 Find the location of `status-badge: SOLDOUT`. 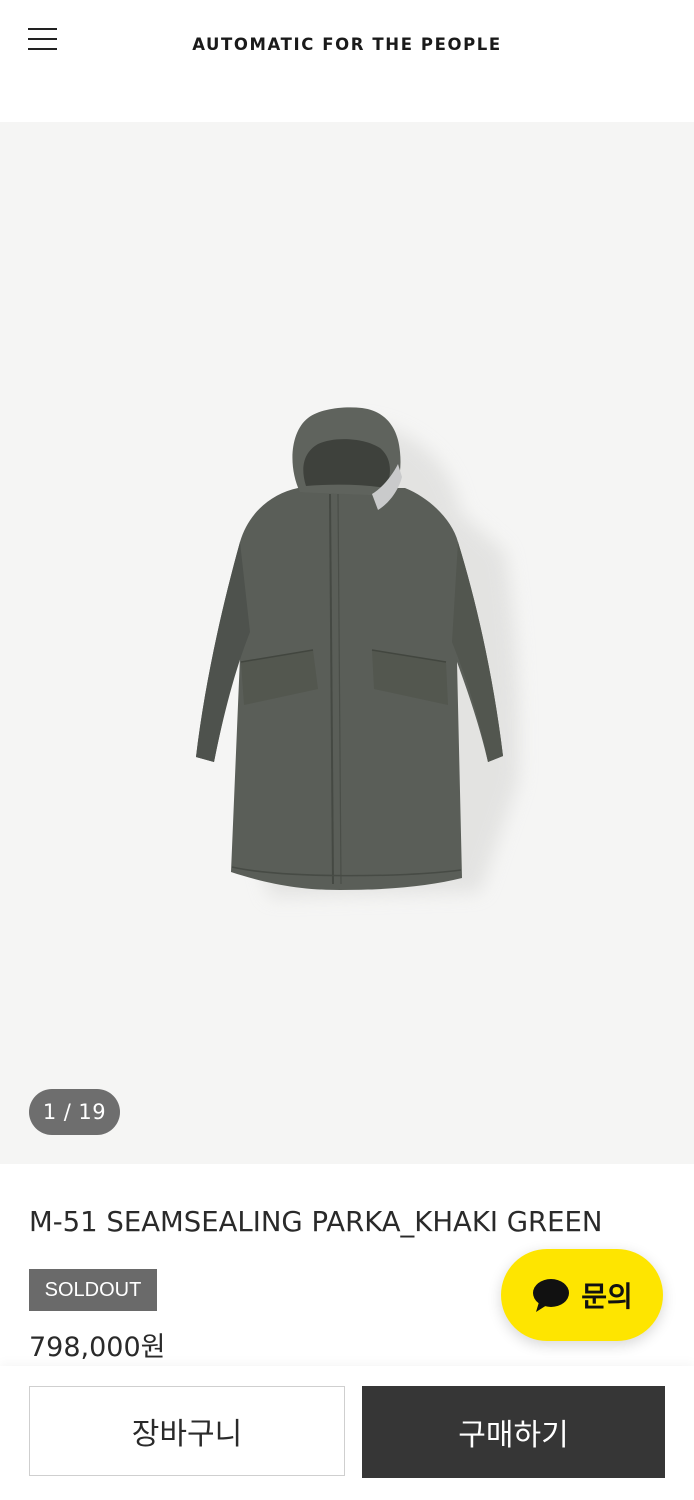

status-badge: SOLDOUT is located at coordinates (93, 1290).